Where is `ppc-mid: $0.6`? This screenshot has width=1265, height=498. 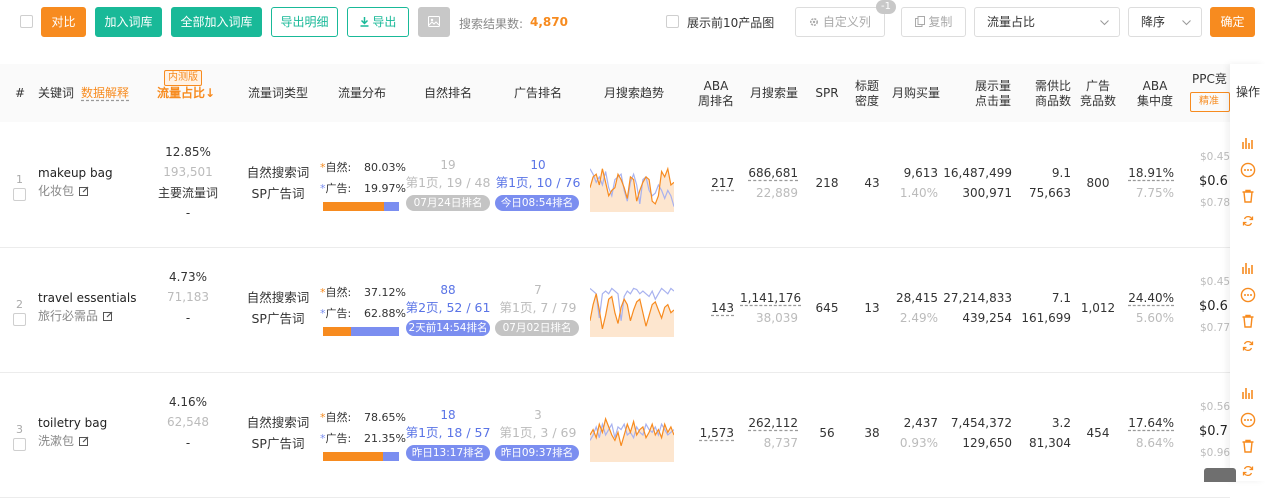
ppc-mid: $0.6 is located at coordinates (1213, 306).